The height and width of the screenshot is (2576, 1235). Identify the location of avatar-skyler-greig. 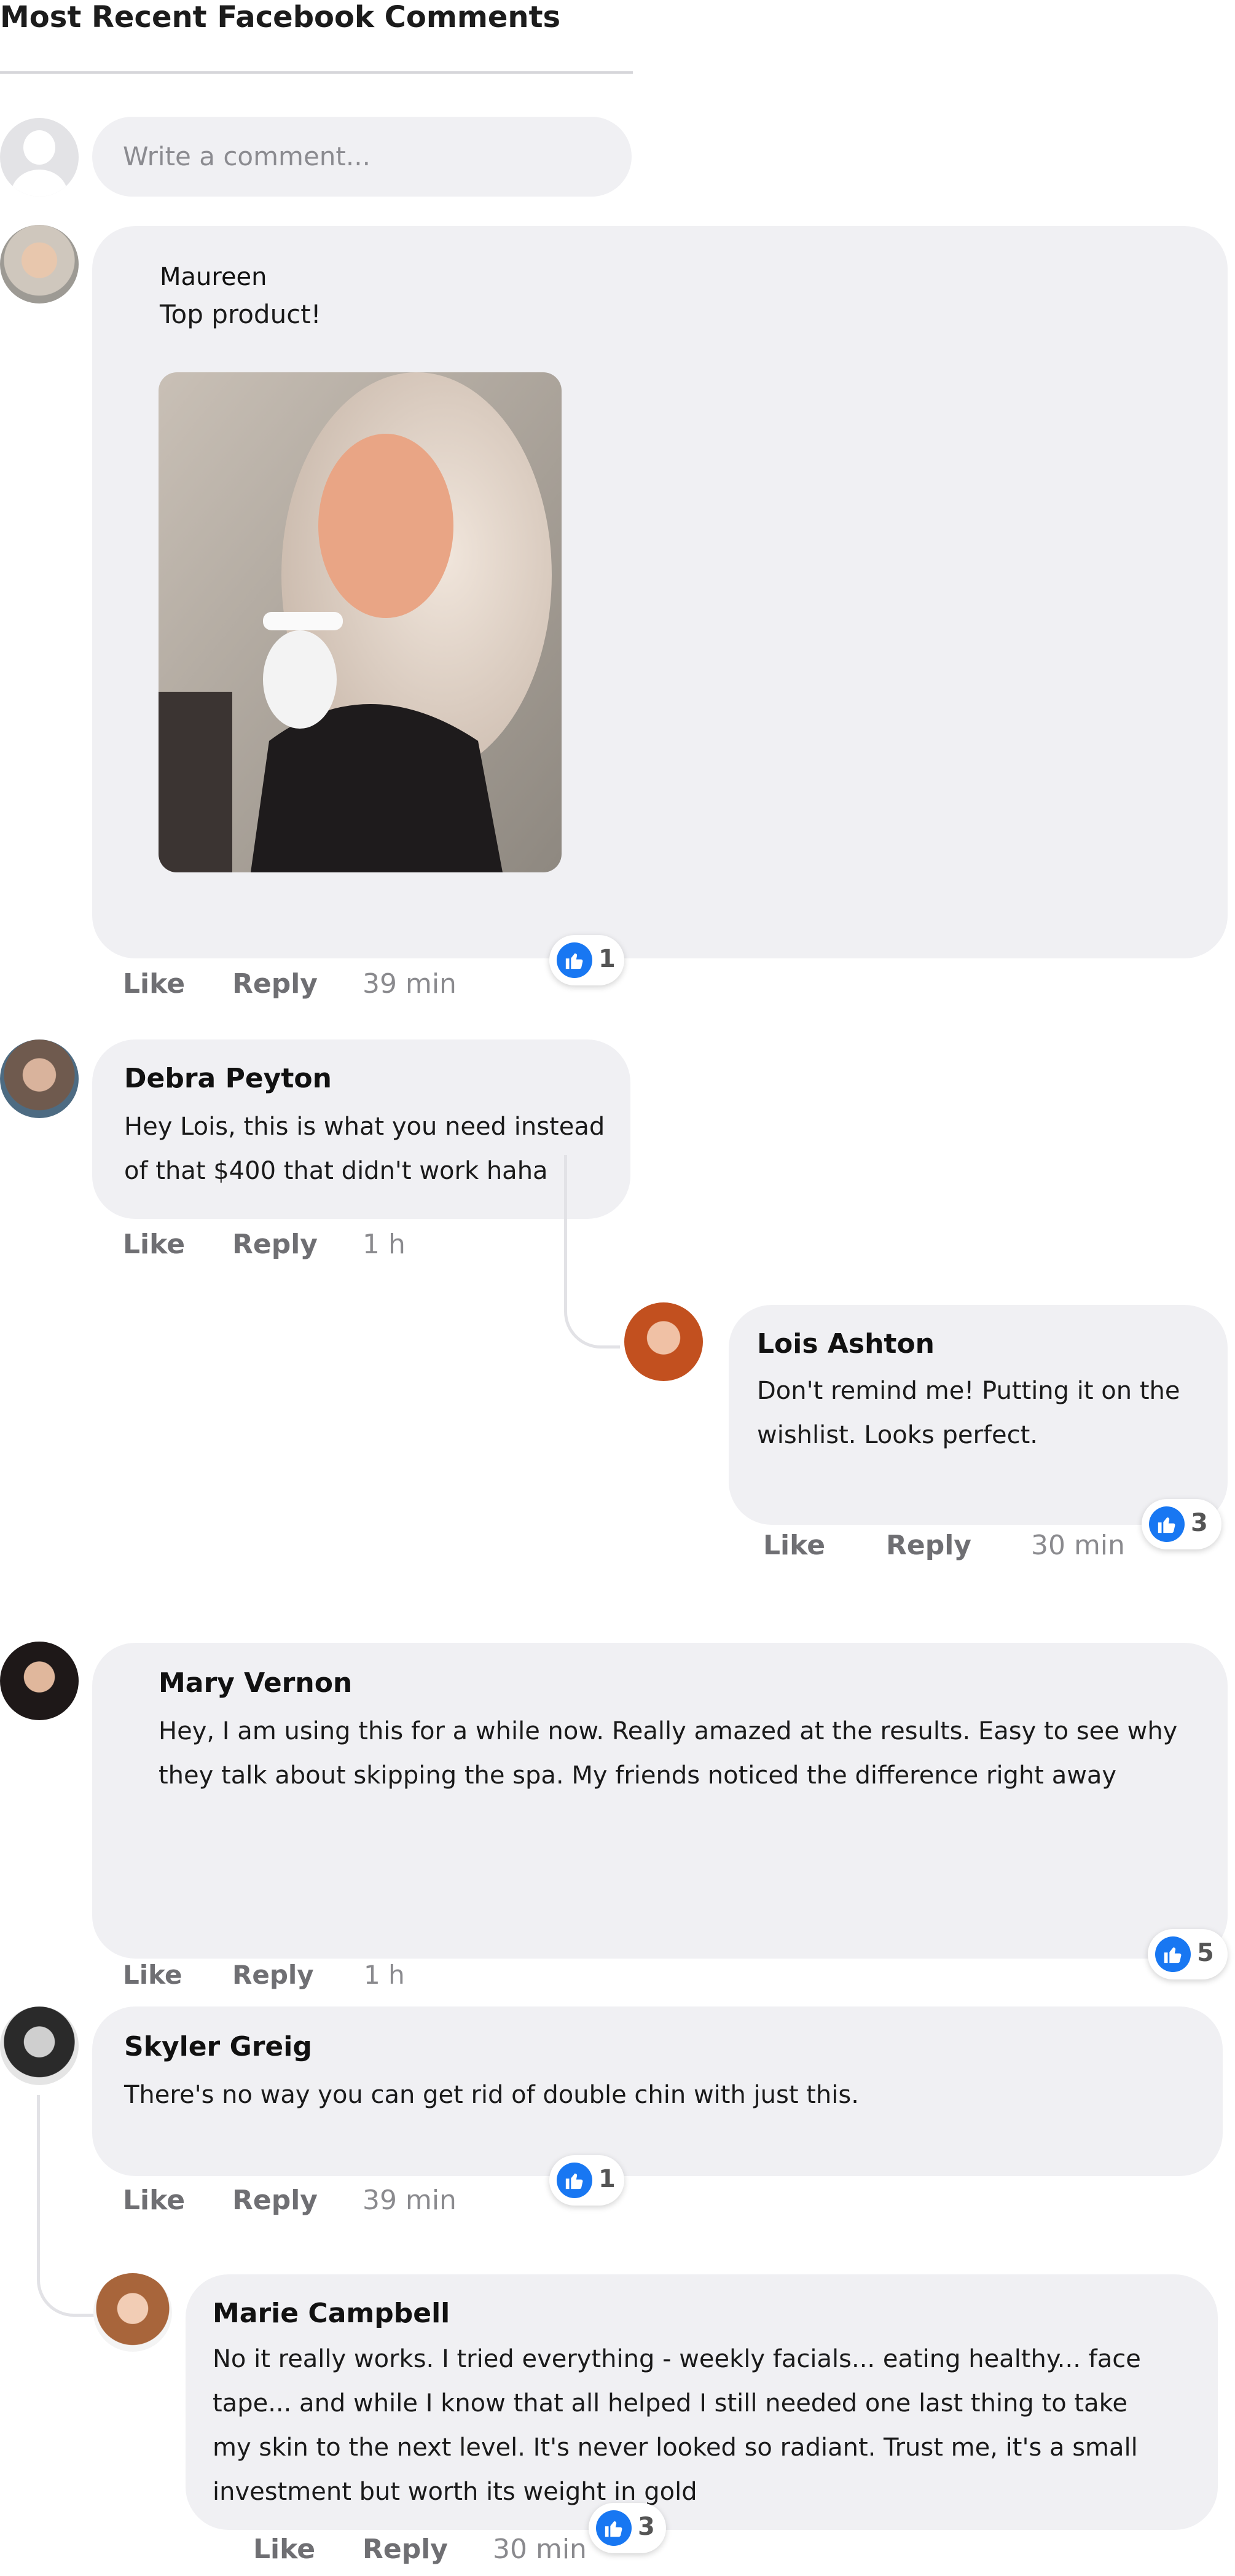
(39, 2045).